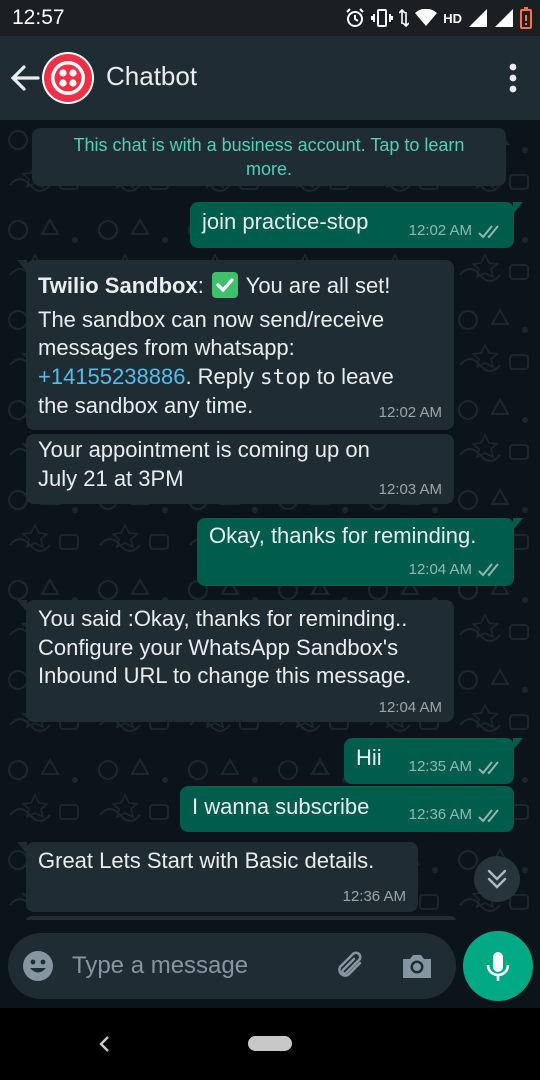 The height and width of the screenshot is (1080, 540). Describe the element at coordinates (160, 966) in the screenshot. I see `message-input: Type a message` at that location.